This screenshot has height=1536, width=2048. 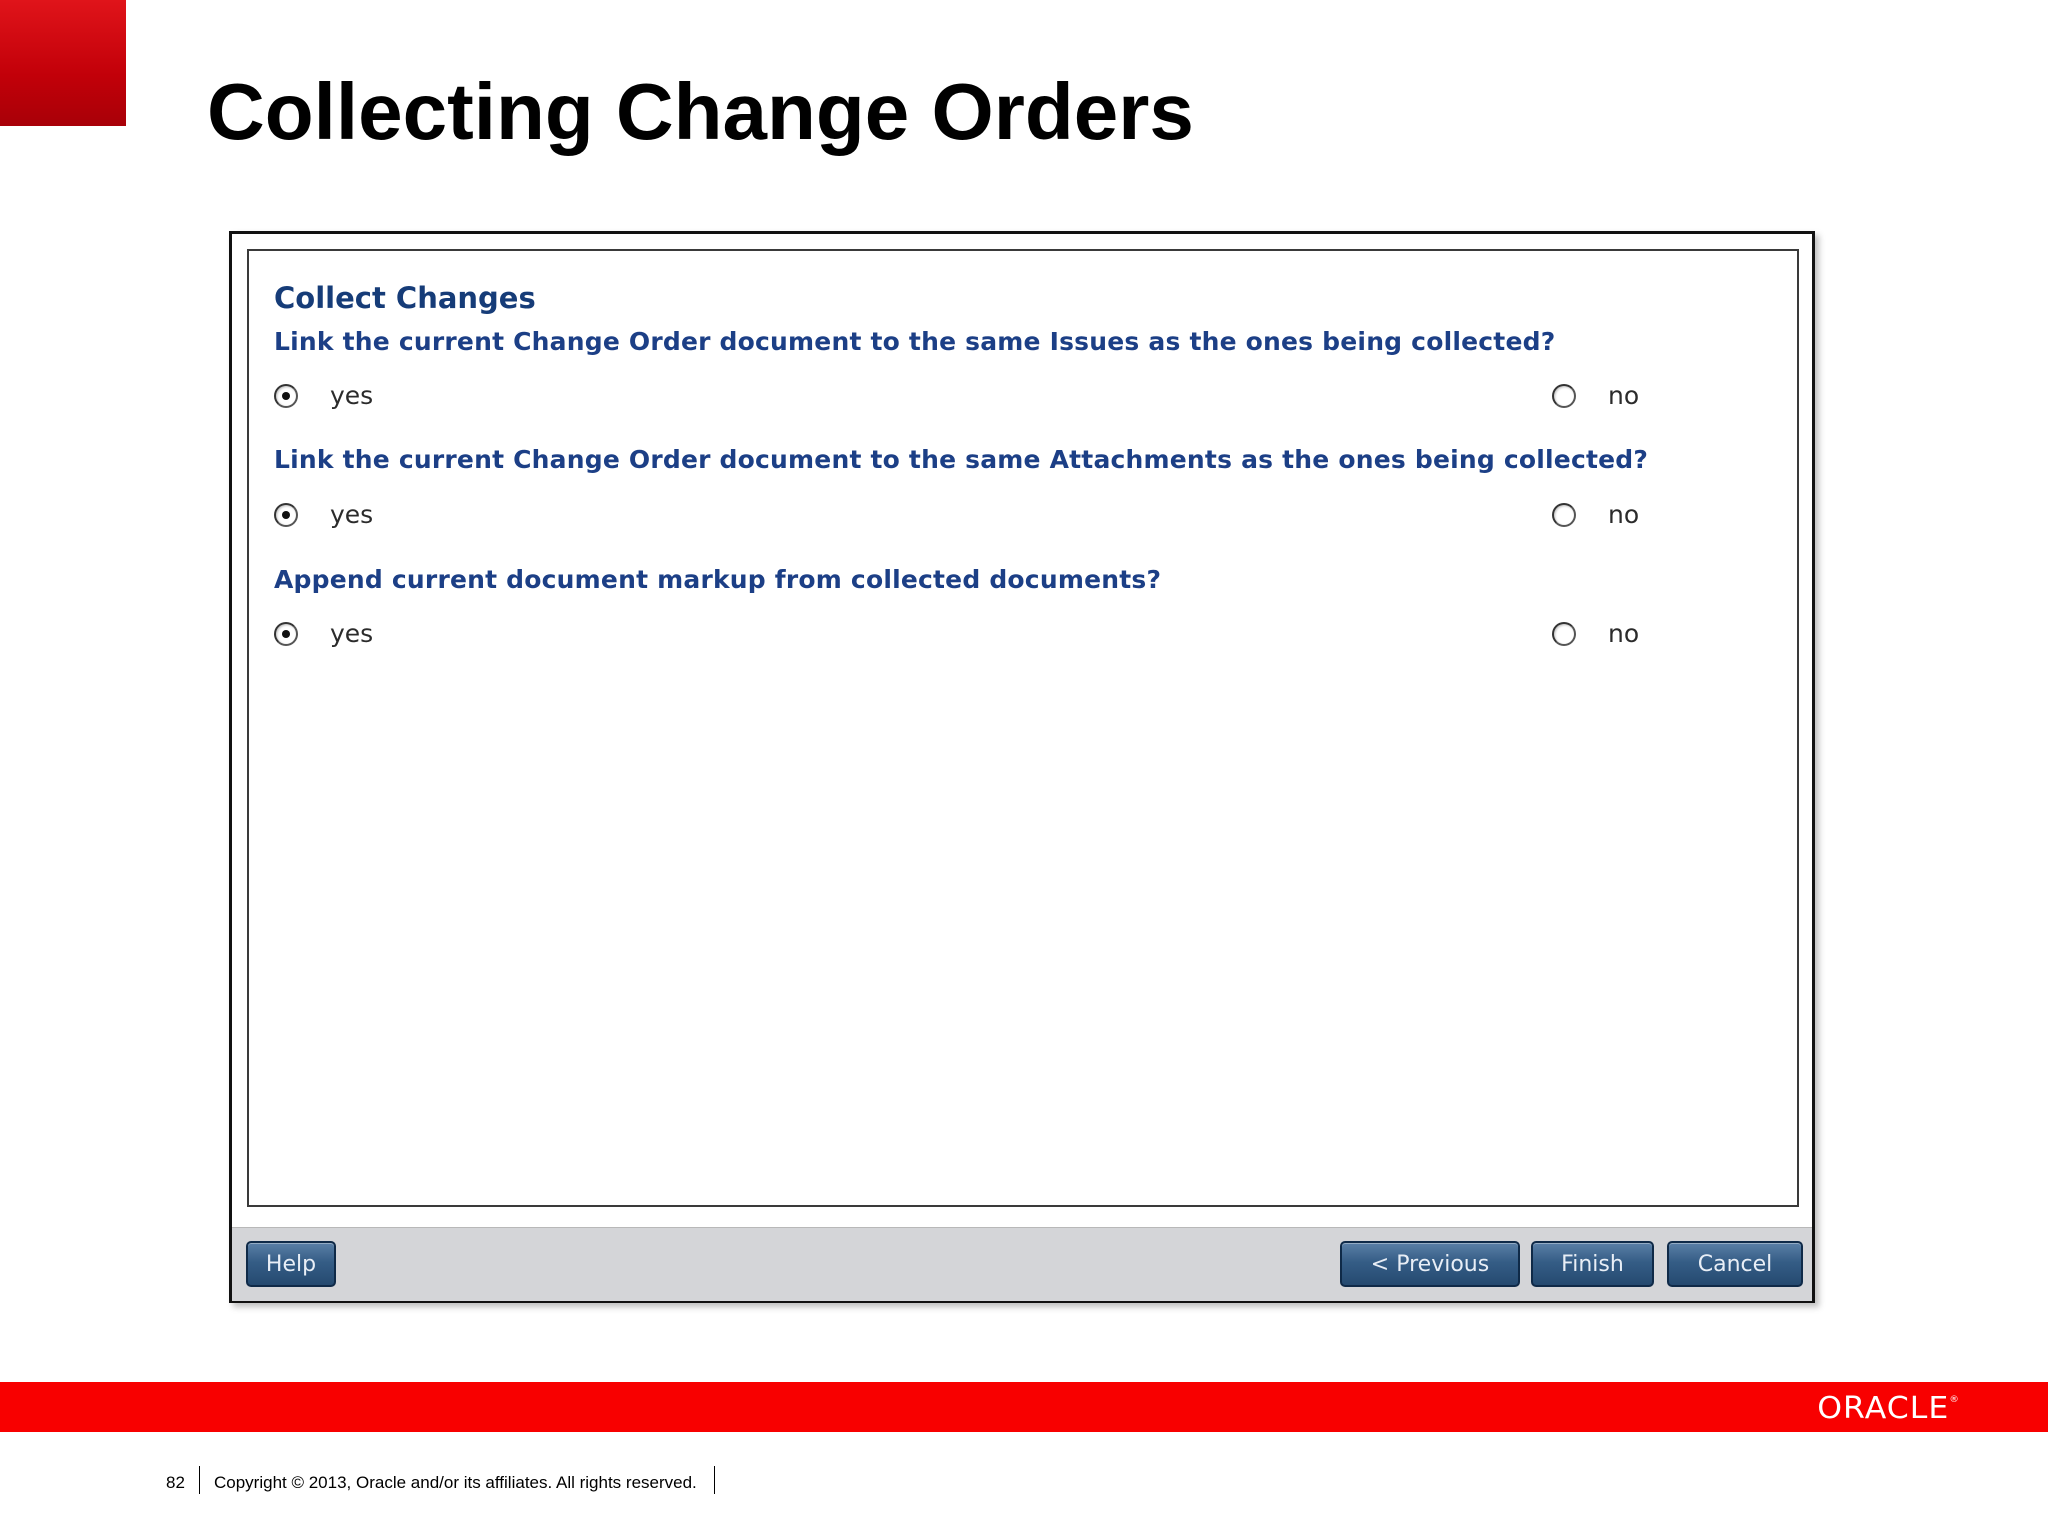 I want to click on help-button: Help, so click(x=291, y=1264).